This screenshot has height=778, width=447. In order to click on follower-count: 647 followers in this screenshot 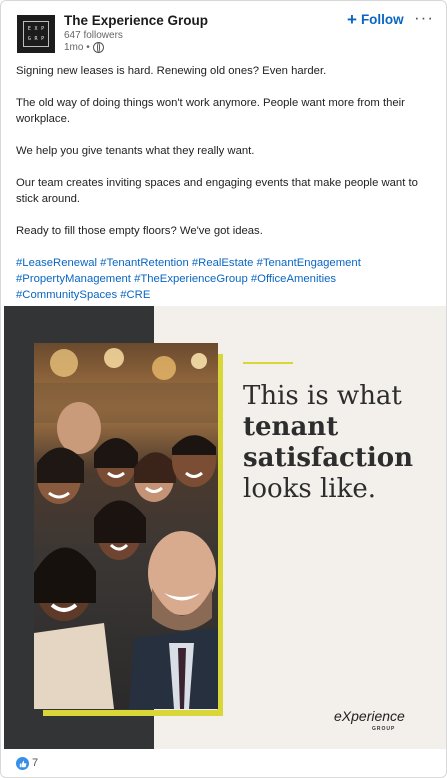, I will do `click(93, 35)`.